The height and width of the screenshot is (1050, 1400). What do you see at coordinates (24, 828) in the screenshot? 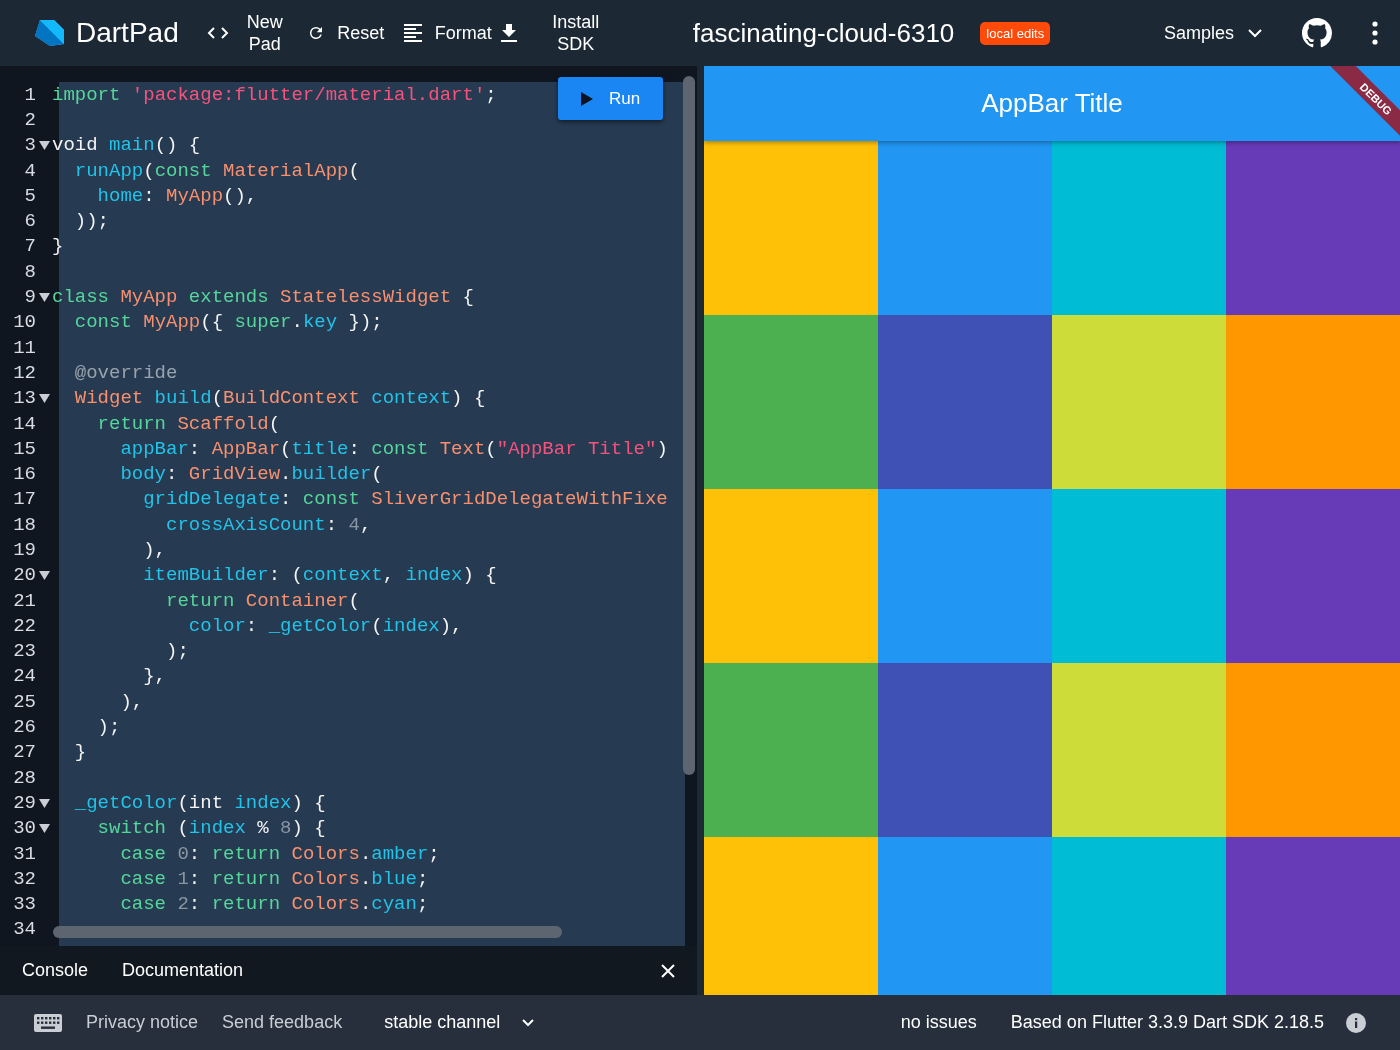
I see `line-number: 30` at bounding box center [24, 828].